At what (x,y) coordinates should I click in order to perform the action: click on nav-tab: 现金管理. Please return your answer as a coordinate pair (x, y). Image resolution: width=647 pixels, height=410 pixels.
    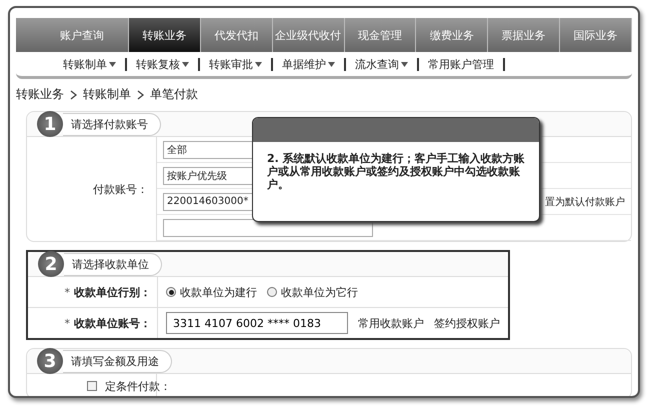
    Looking at the image, I should click on (380, 35).